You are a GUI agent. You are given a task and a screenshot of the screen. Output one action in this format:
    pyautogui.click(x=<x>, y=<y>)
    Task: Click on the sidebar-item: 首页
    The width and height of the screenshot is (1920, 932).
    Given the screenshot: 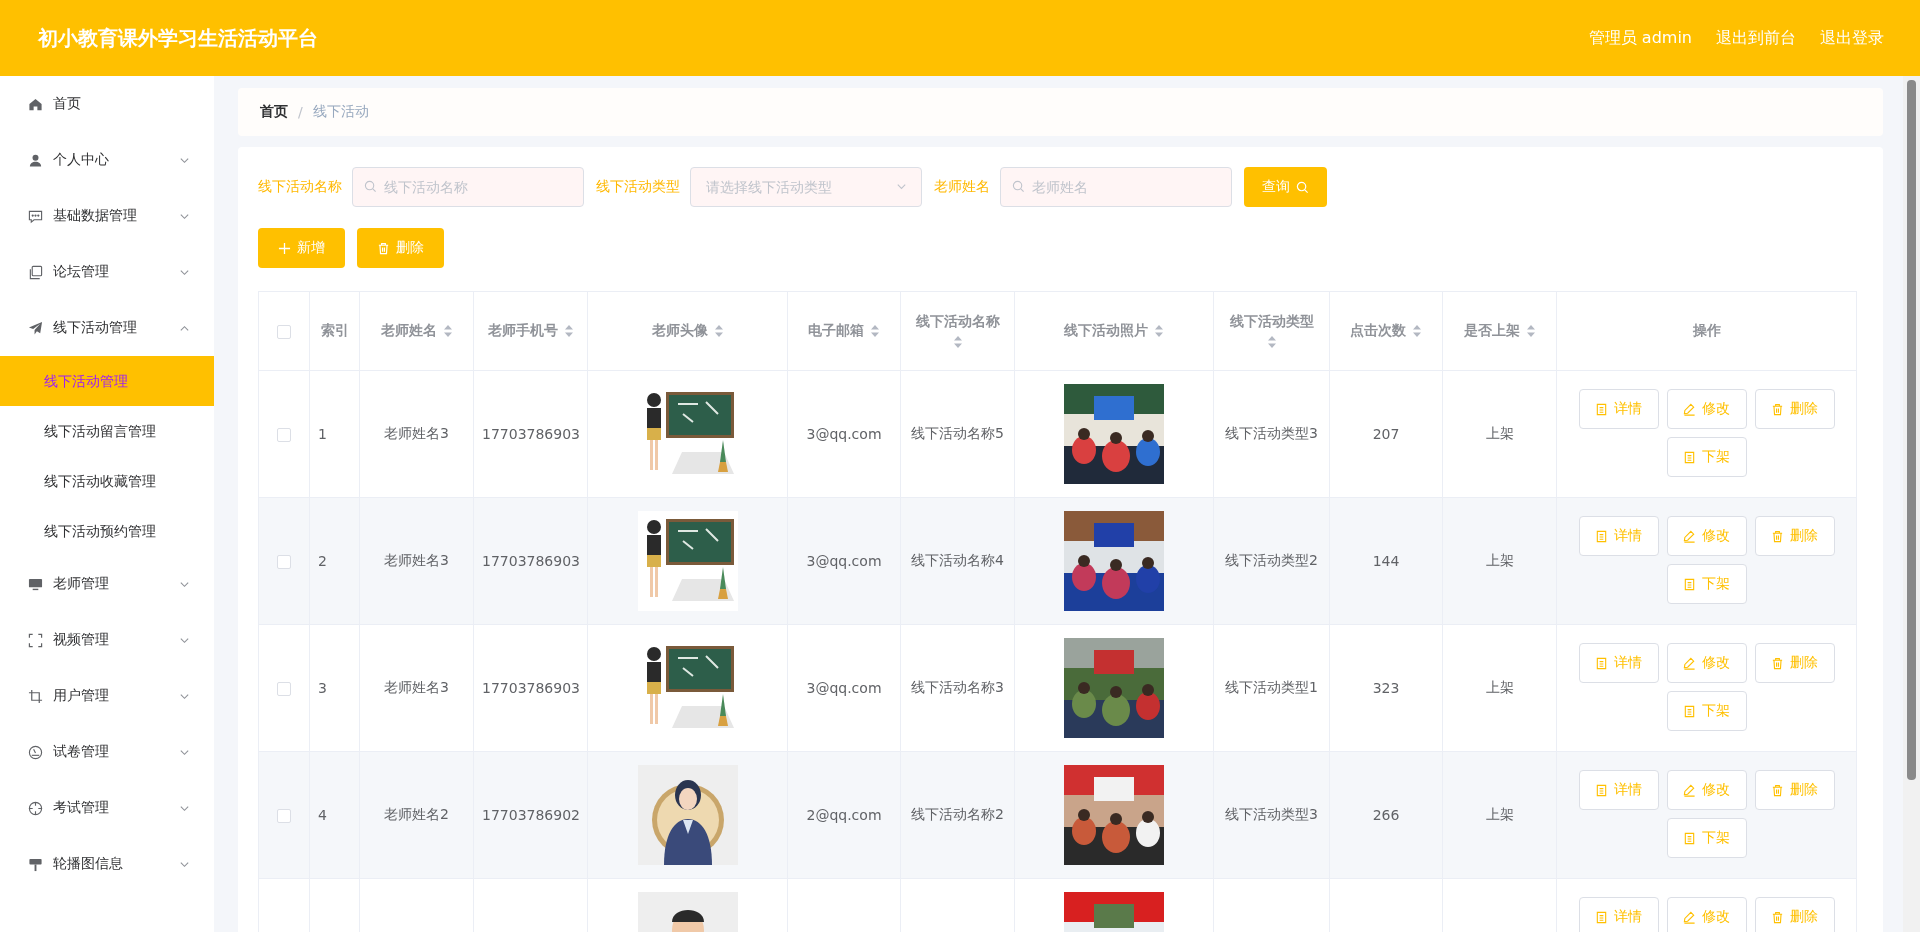 What is the action you would take?
    pyautogui.click(x=107, y=104)
    